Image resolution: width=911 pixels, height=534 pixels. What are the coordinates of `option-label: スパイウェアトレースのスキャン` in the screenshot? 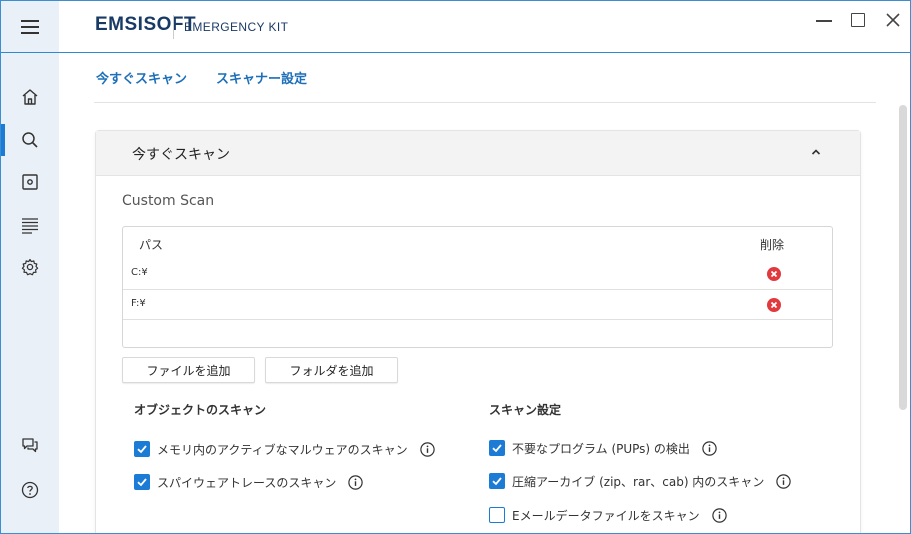 It's located at (247, 482).